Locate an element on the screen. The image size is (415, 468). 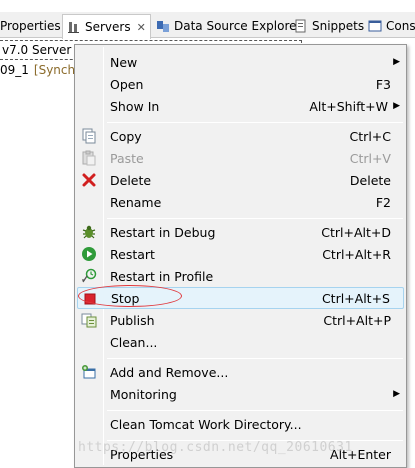
menu-item-label: Stop is located at coordinates (125, 298).